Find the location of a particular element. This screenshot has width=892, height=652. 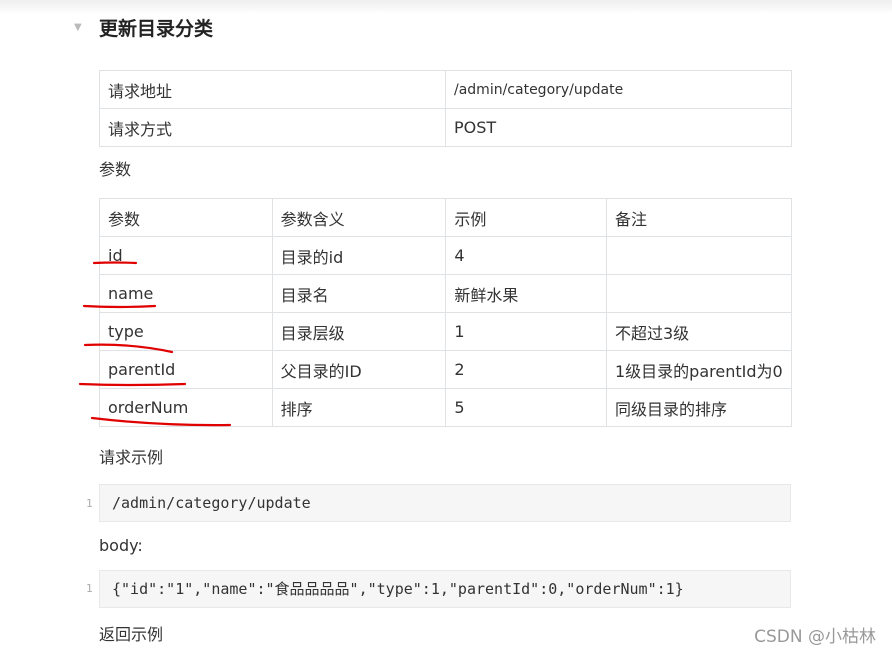

table-header-row: 参数 参数含义 示例 备注 is located at coordinates (446, 217).